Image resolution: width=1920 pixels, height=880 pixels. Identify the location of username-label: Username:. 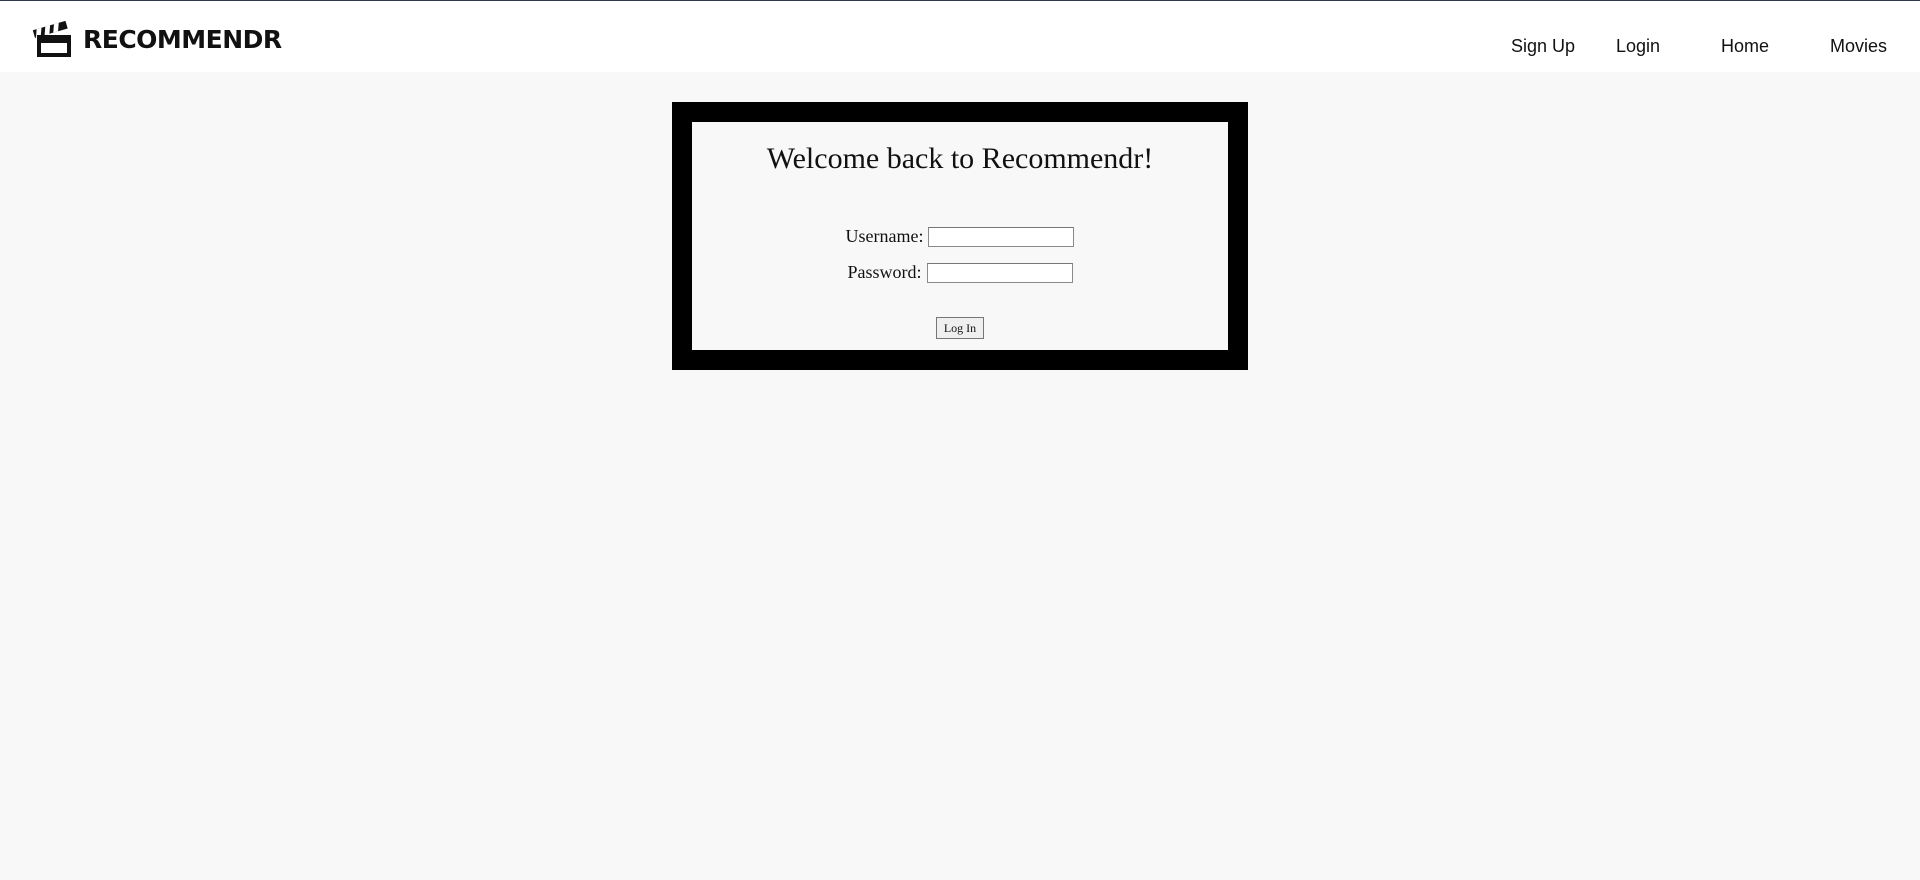
(884, 236).